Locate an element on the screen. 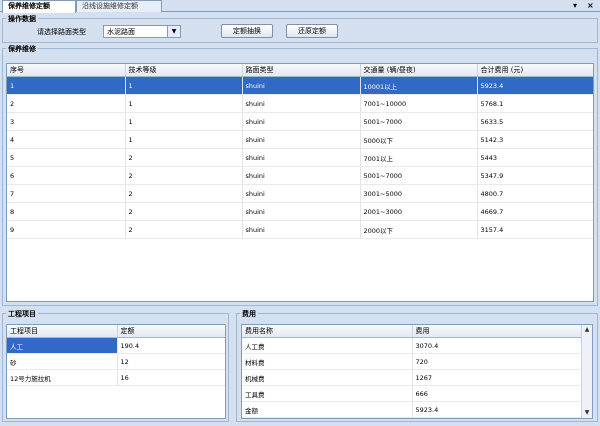  table-cell: 人工 is located at coordinates (62, 345).